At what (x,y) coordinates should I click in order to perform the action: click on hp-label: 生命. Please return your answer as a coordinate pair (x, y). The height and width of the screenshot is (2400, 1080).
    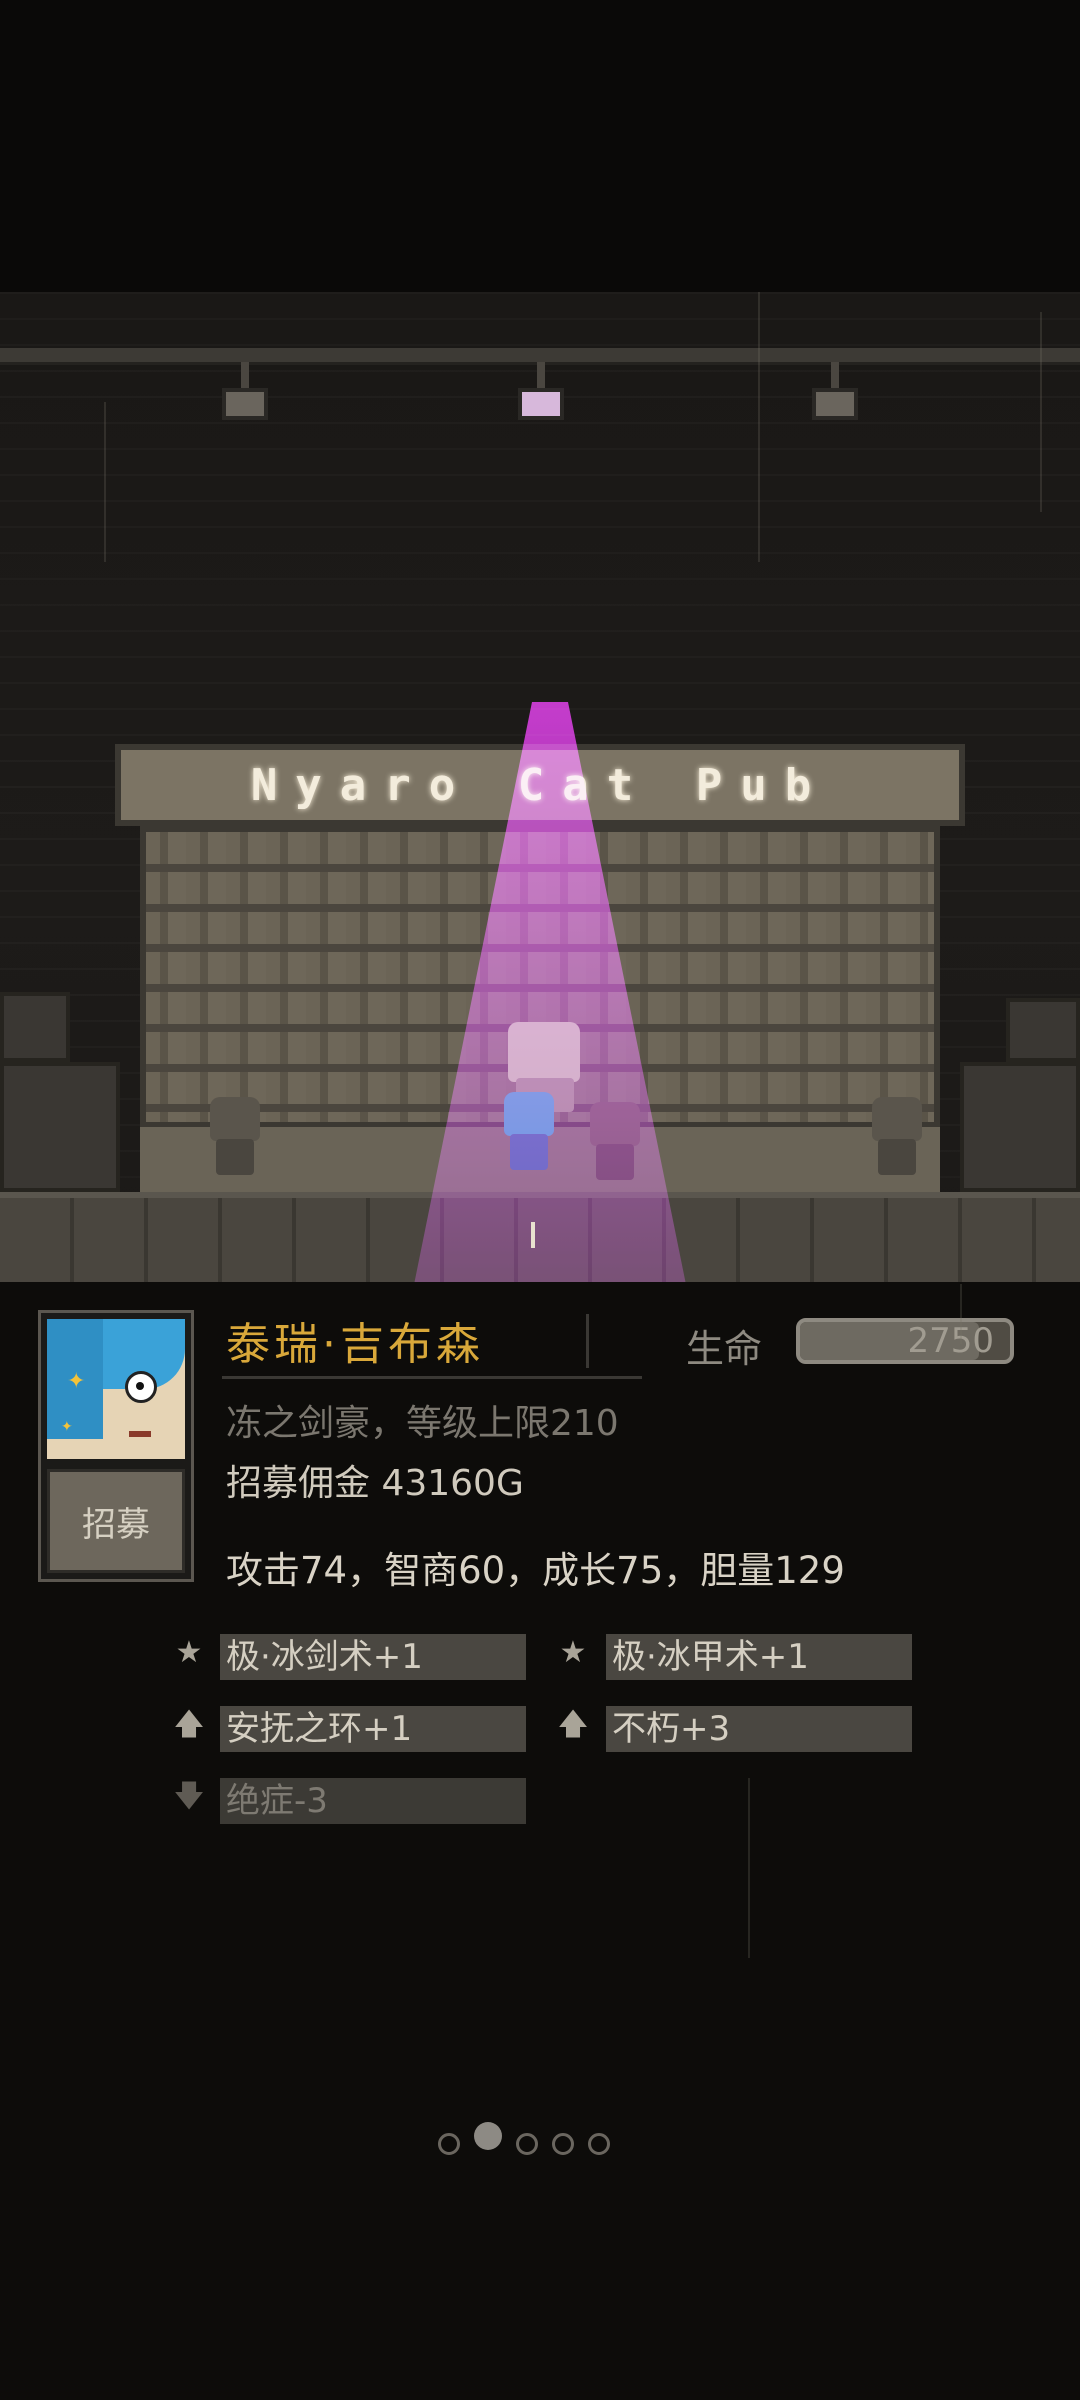
    Looking at the image, I should click on (724, 1349).